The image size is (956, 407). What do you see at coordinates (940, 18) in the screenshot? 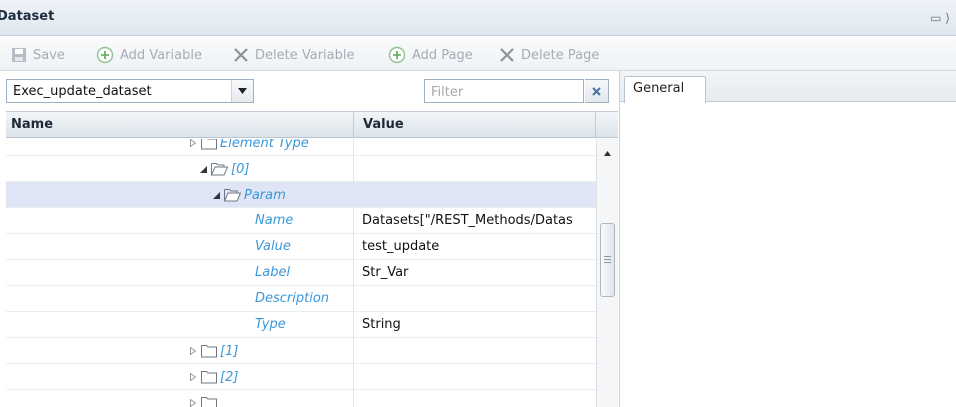
I see `minimize-icon: ▭ ⟩` at bounding box center [940, 18].